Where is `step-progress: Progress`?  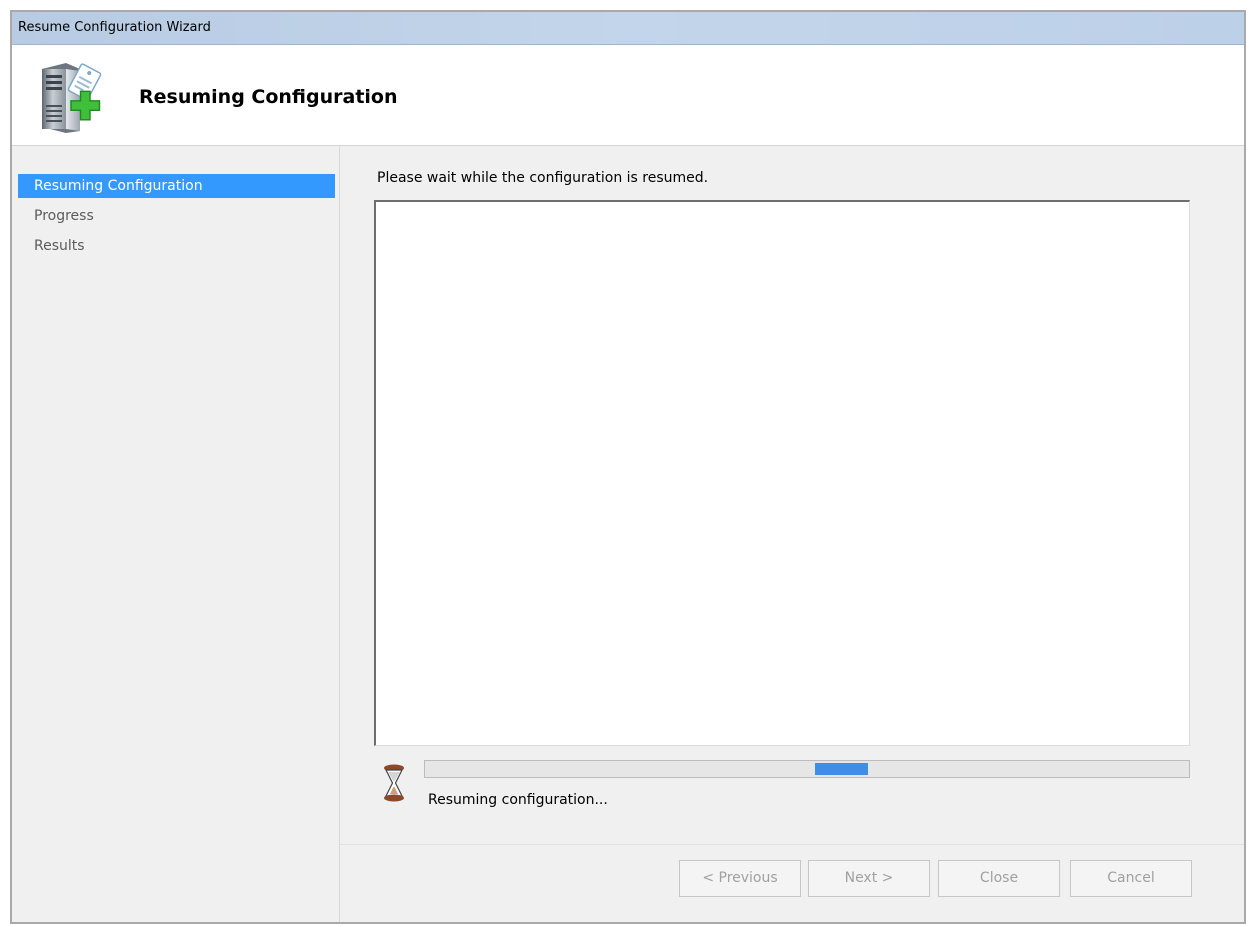 step-progress: Progress is located at coordinates (176, 216).